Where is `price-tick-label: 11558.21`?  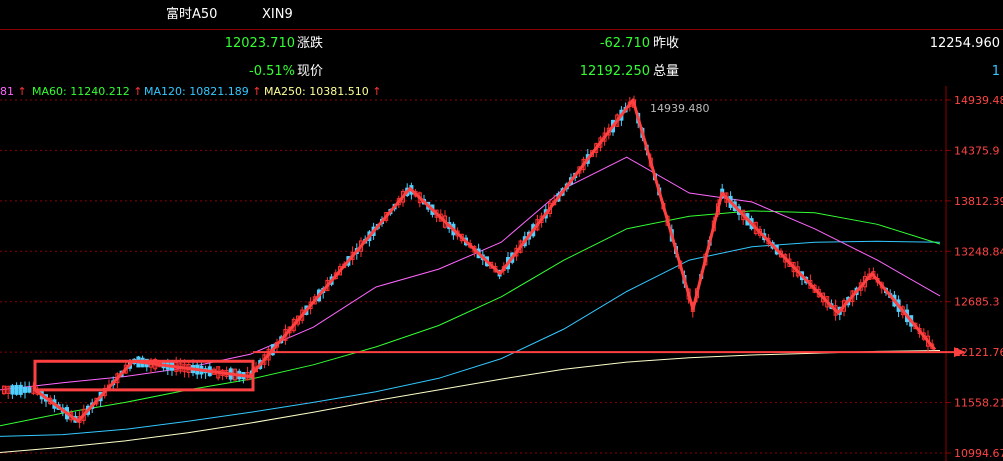 price-tick-label: 11558.21 is located at coordinates (978, 403).